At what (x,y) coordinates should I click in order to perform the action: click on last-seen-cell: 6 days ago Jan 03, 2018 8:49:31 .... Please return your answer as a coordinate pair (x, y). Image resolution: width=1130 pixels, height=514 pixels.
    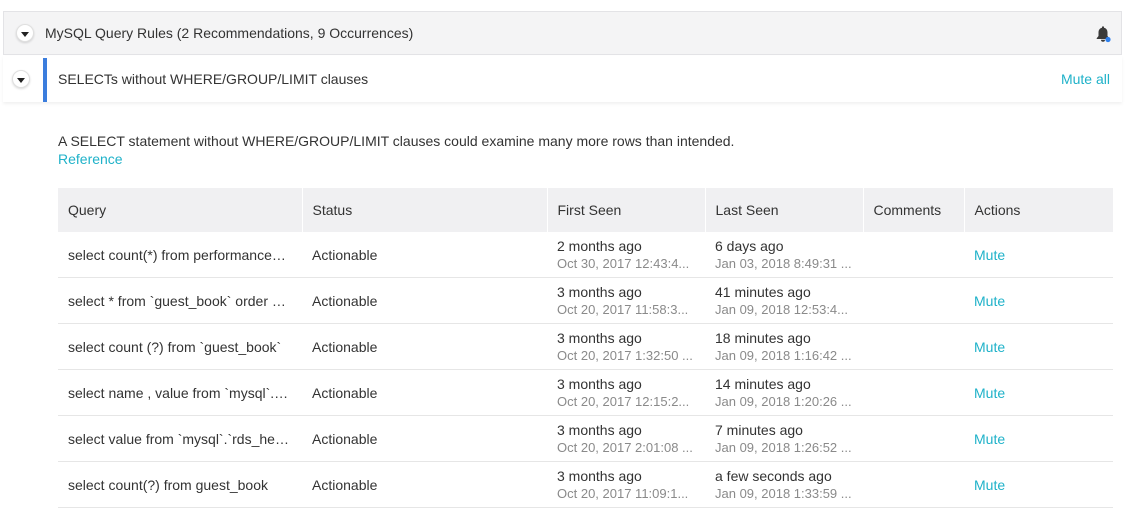
    Looking at the image, I should click on (784, 255).